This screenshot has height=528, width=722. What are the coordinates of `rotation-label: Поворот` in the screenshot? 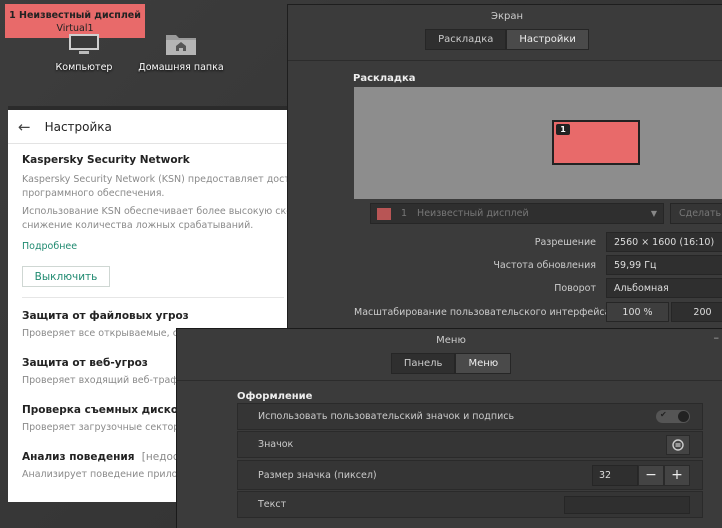 It's located at (575, 288).